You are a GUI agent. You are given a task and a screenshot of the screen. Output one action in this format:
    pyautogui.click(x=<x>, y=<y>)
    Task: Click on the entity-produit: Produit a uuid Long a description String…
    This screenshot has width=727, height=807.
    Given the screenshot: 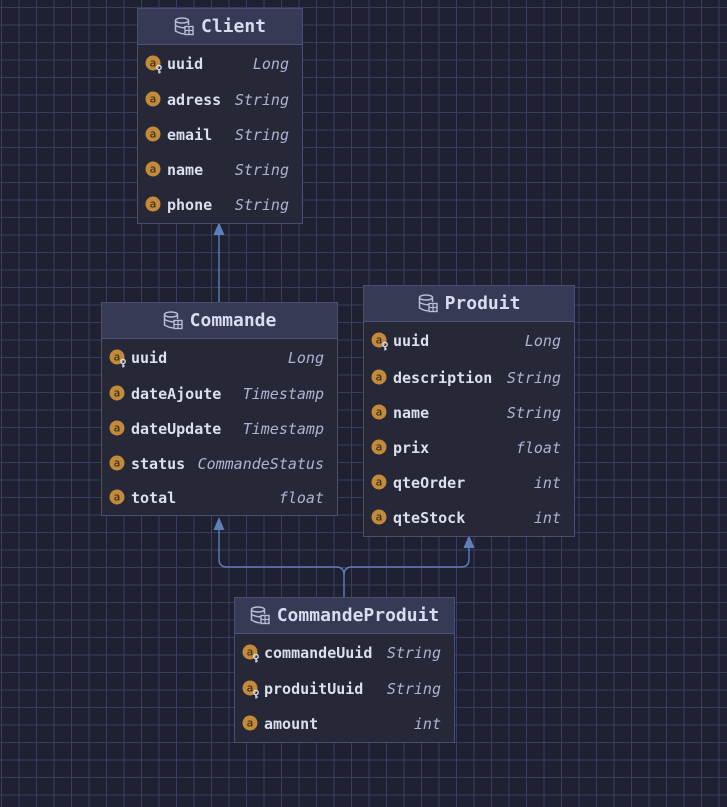 What is the action you would take?
    pyautogui.click(x=469, y=411)
    